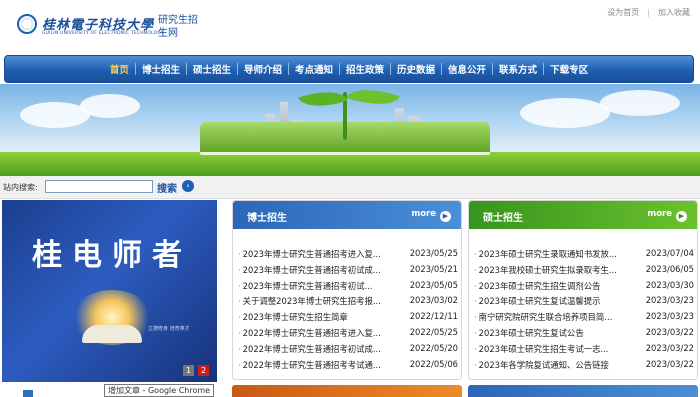 This screenshot has height=397, width=700. I want to click on news-item: · 2023年我校硕士研究生拟录取考生... 2023/06/05, so click(583, 270).